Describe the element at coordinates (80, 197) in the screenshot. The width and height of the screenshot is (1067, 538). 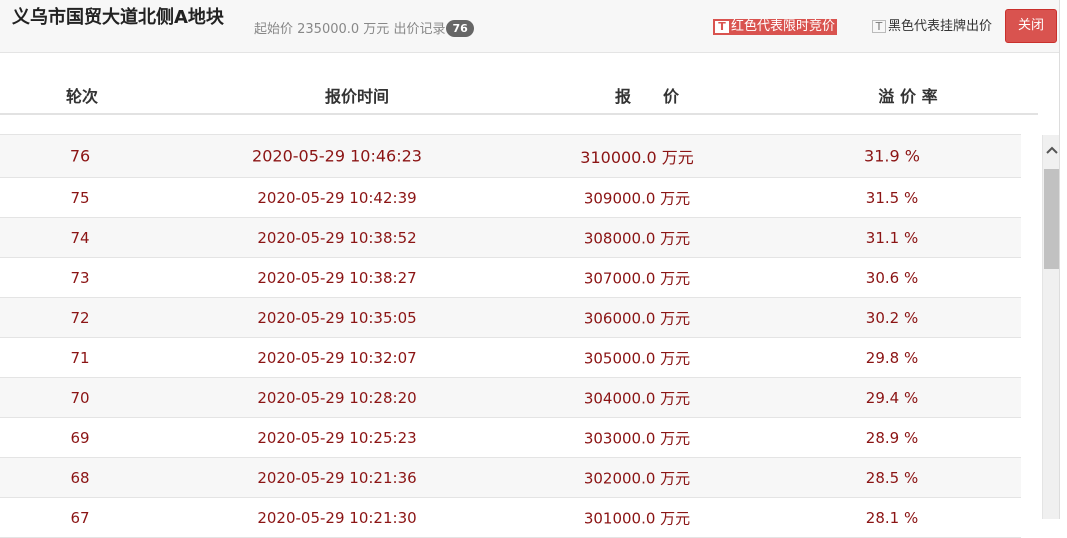
I see `cell-round: 75` at that location.